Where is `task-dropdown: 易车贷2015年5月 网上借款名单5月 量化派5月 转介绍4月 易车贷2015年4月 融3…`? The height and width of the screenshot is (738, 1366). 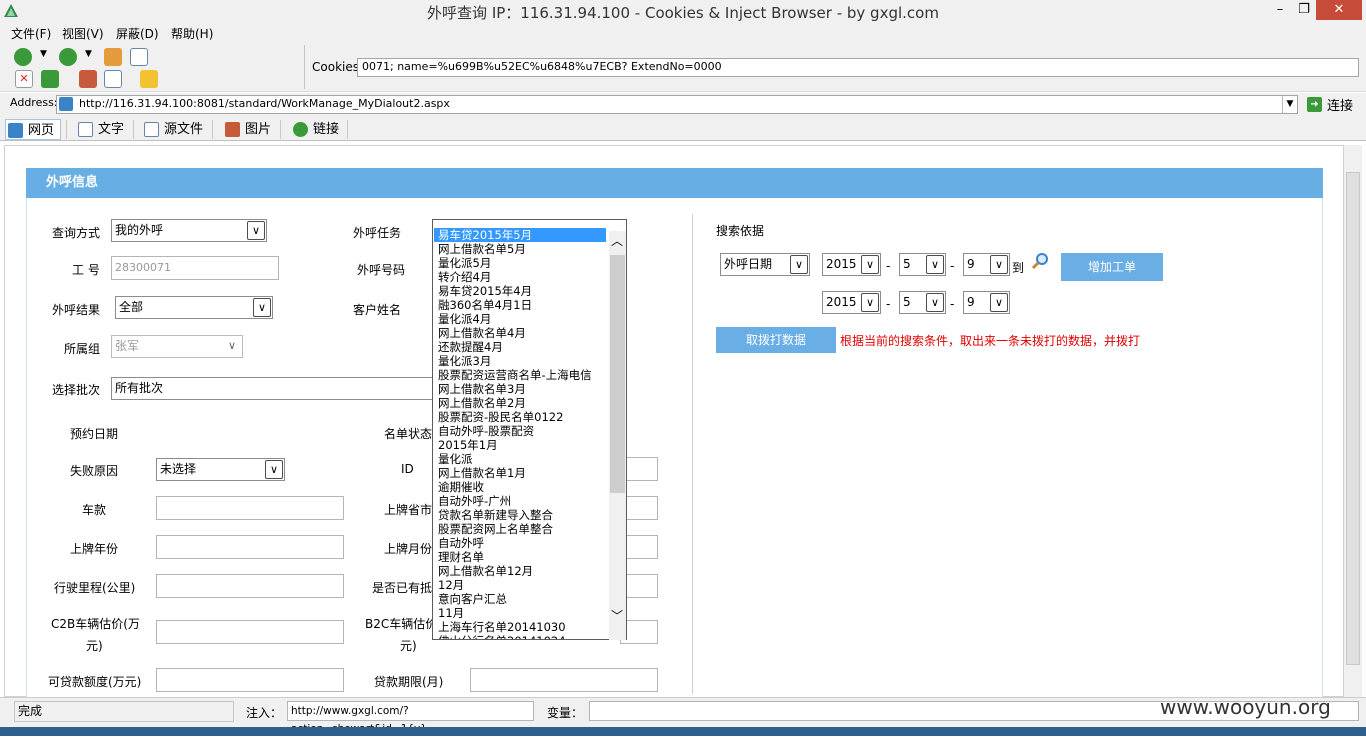 task-dropdown: 易车贷2015年5月 网上借款名单5月 量化派5月 转介绍4月 易车贷2015年4月 融3… is located at coordinates (529, 429).